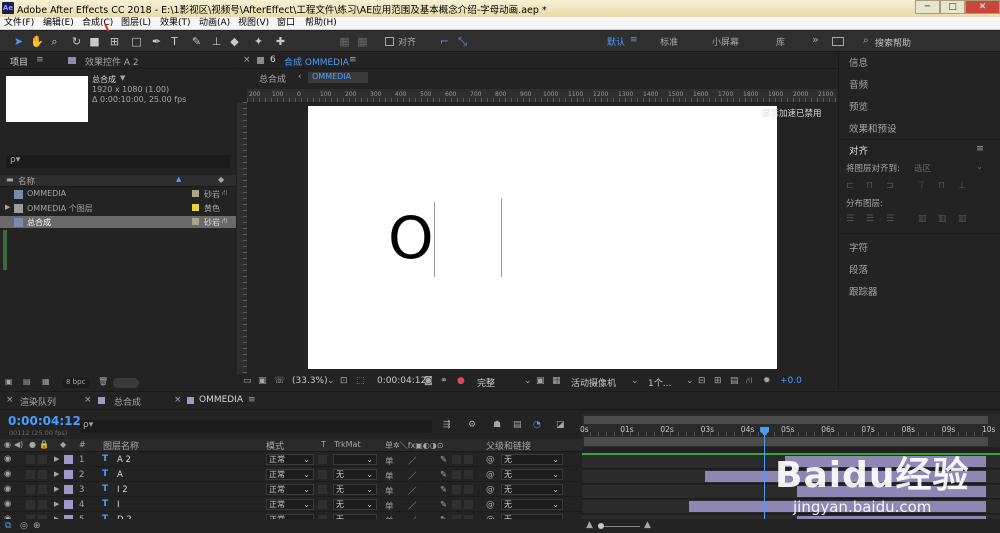 This screenshot has width=1000, height=533. What do you see at coordinates (234, 41) in the screenshot?
I see `eraser-tool-icon: ◆` at bounding box center [234, 41].